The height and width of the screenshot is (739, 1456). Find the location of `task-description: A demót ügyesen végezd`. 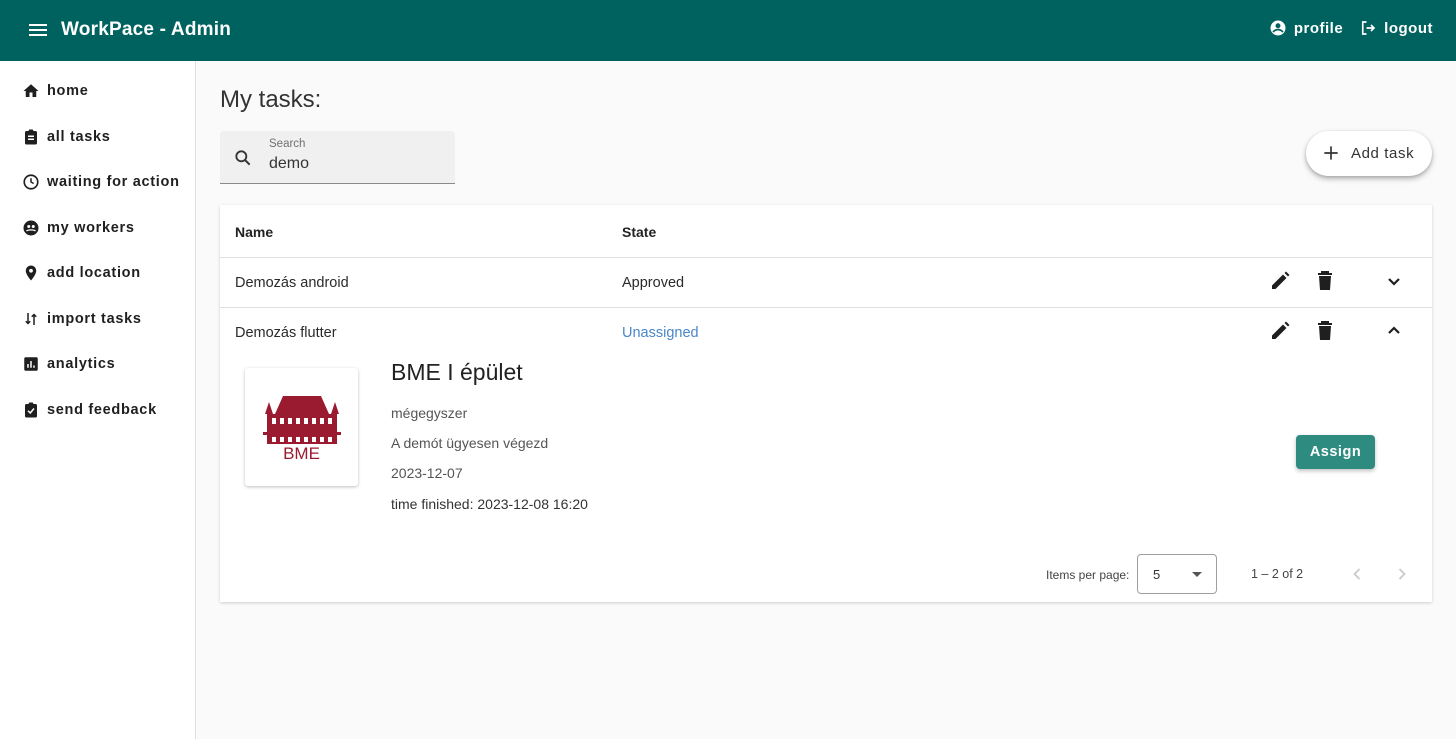

task-description: A demót ügyesen végezd is located at coordinates (470, 443).